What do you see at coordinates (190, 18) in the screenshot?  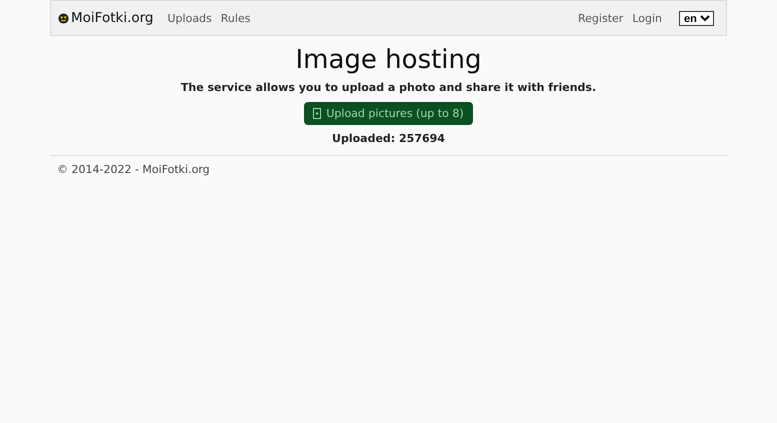 I see `nav-link: Uploads` at bounding box center [190, 18].